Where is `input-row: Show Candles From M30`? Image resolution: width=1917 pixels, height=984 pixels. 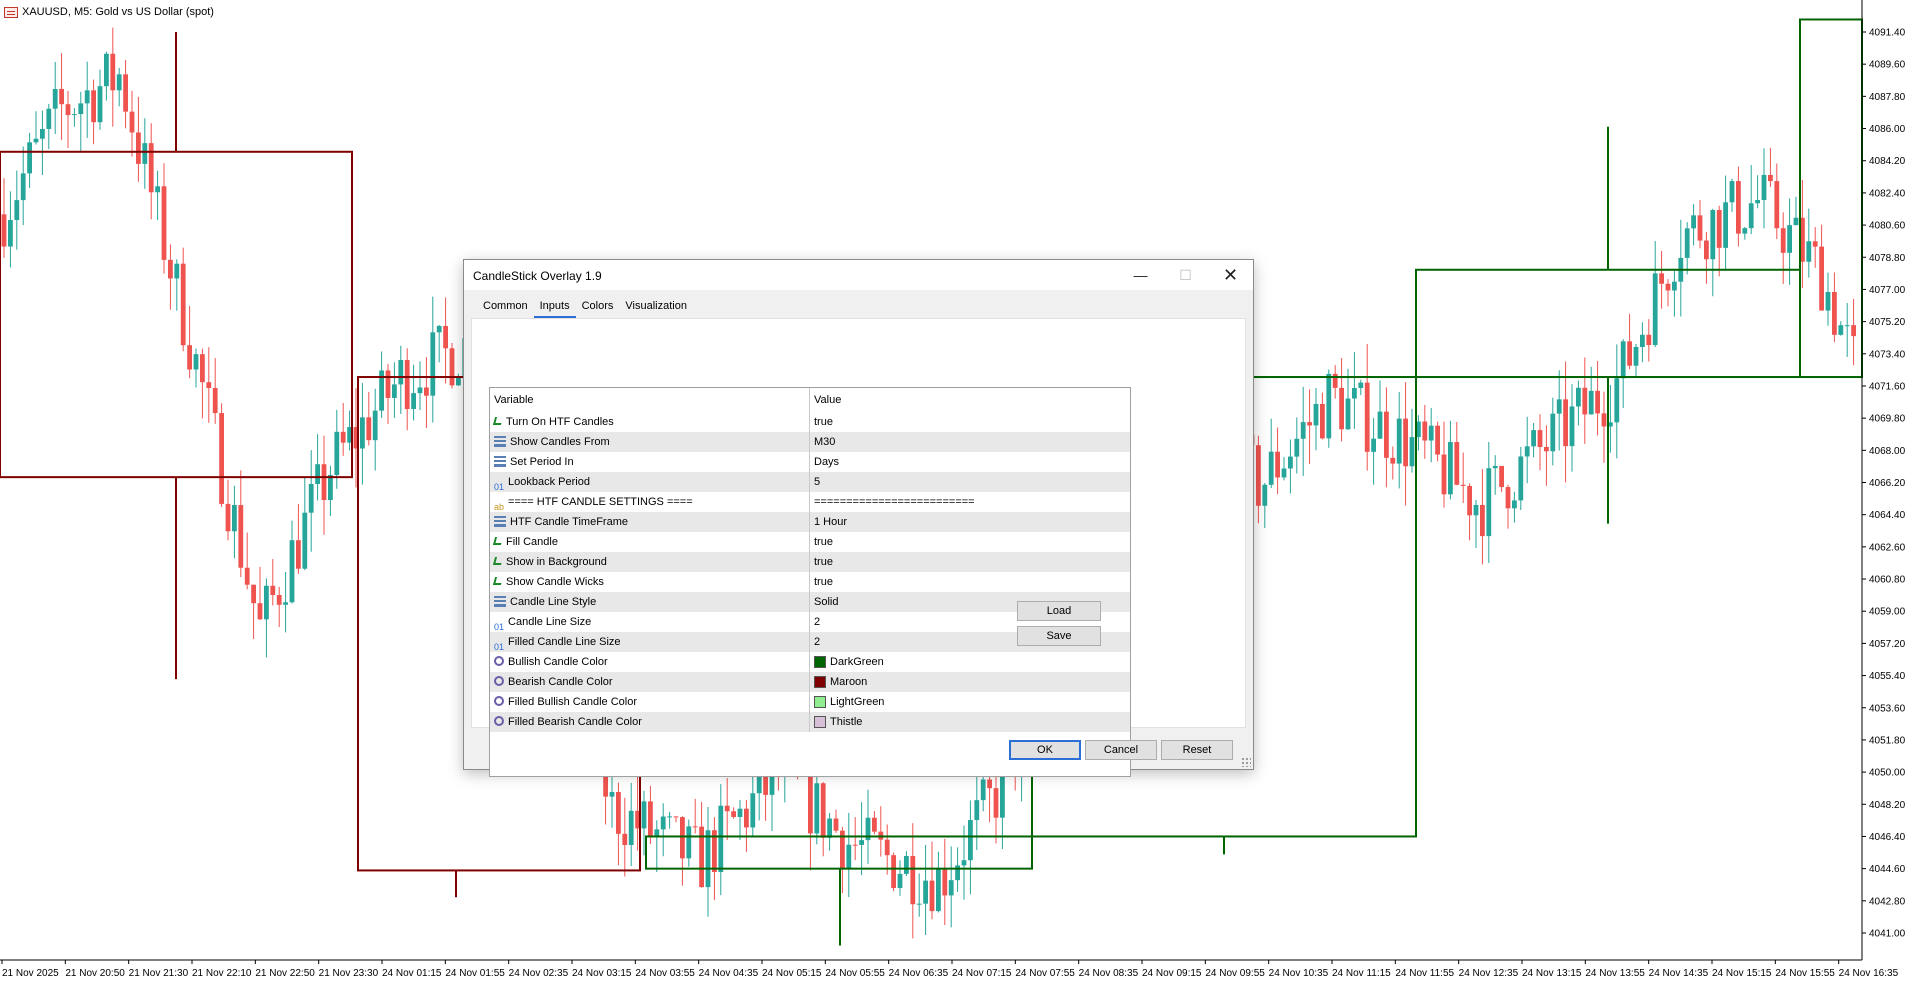 input-row: Show Candles From M30 is located at coordinates (810, 442).